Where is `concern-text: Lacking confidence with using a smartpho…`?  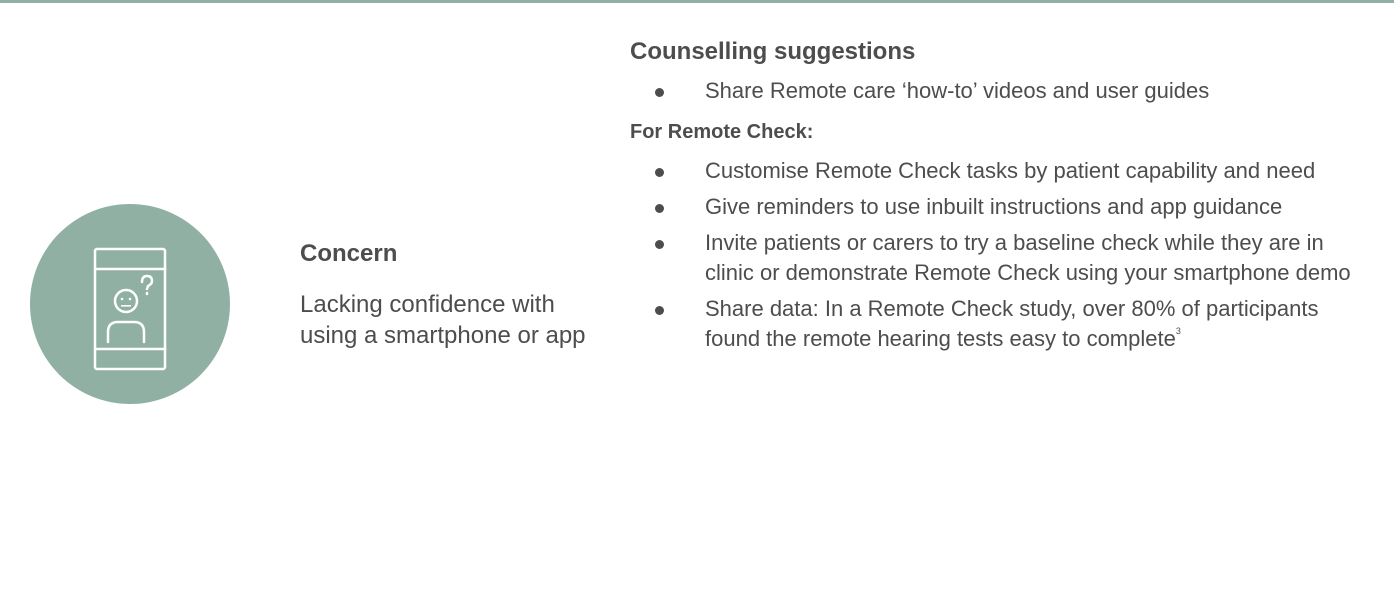
concern-text: Lacking confidence with using a smartpho… is located at coordinates (443, 320).